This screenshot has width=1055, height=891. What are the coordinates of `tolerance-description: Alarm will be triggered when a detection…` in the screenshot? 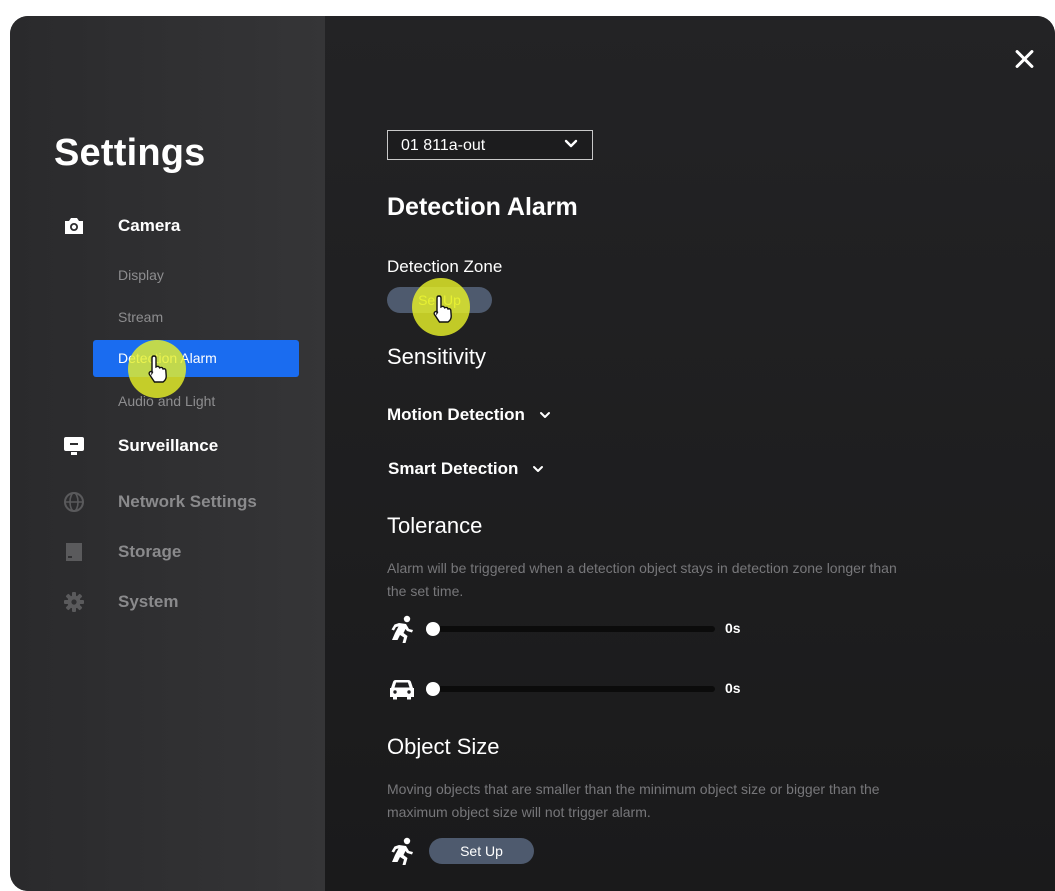 It's located at (642, 579).